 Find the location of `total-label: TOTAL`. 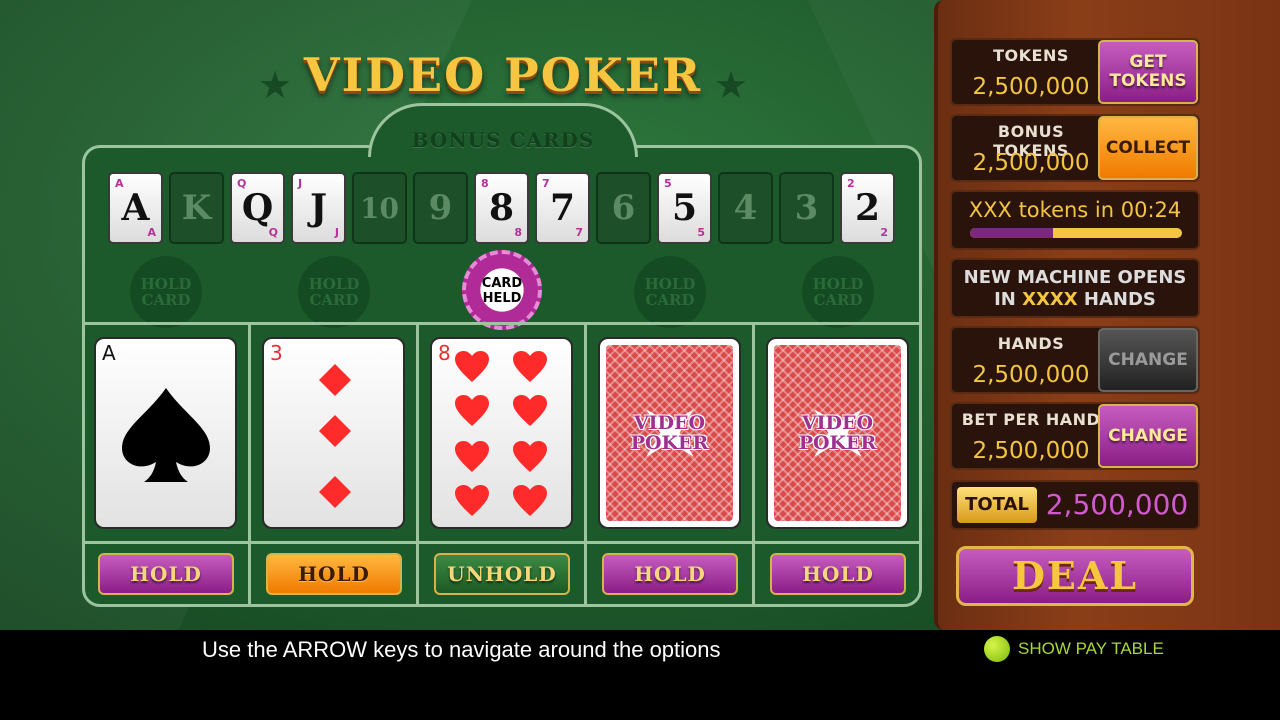

total-label: TOTAL is located at coordinates (997, 505).